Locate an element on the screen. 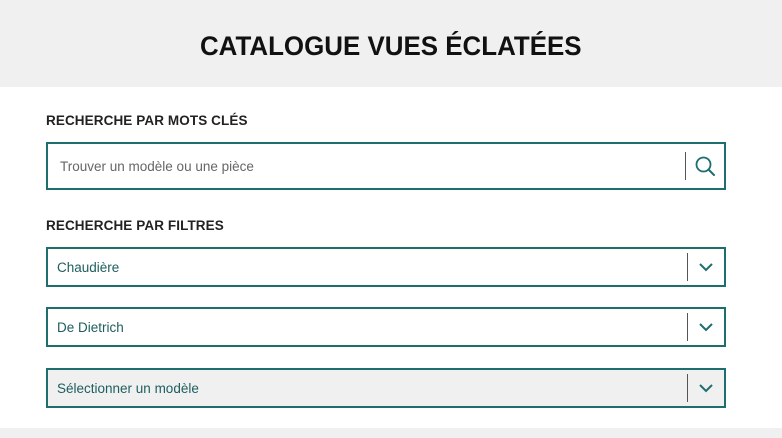 Image resolution: width=782 pixels, height=438 pixels. search-button is located at coordinates (705, 166).